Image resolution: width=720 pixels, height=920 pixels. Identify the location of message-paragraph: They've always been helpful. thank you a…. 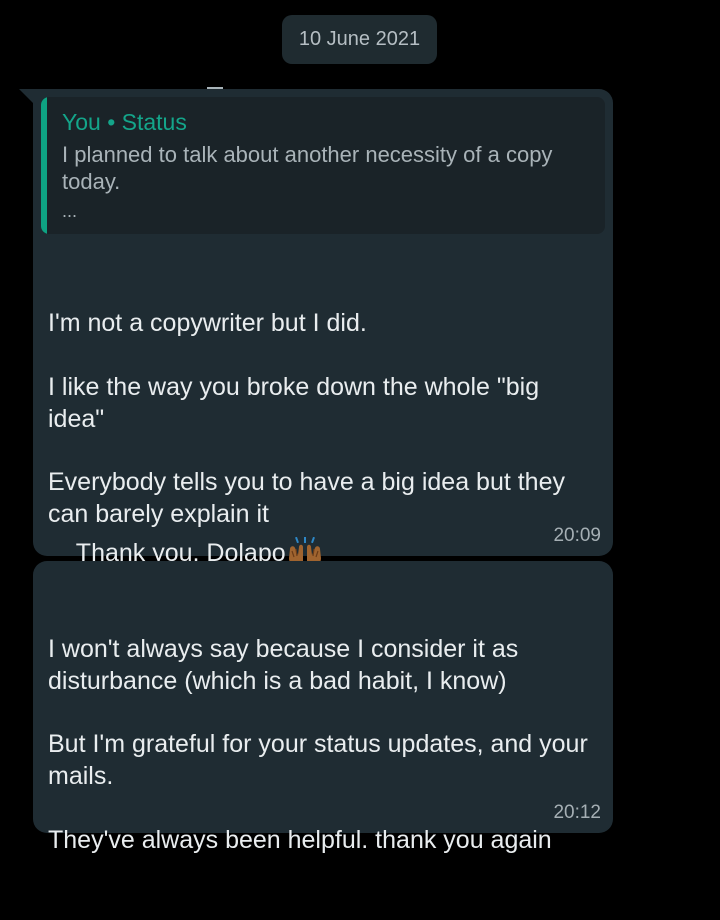
(300, 840).